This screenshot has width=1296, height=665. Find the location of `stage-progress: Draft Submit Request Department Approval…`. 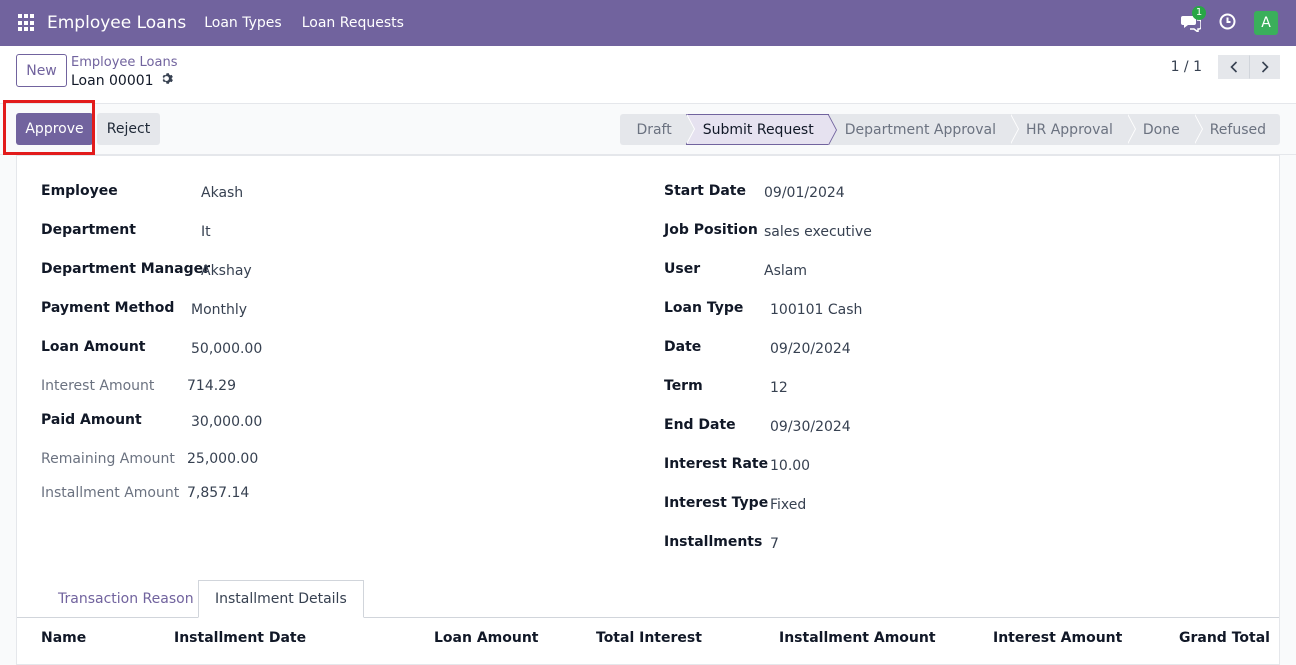

stage-progress: Draft Submit Request Department Approval… is located at coordinates (950, 129).